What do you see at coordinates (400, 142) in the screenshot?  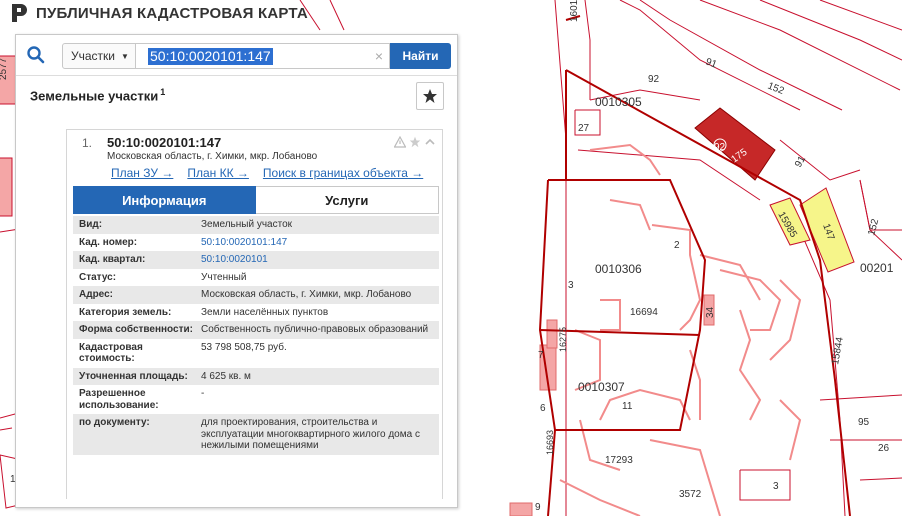 I see `warning-icon` at bounding box center [400, 142].